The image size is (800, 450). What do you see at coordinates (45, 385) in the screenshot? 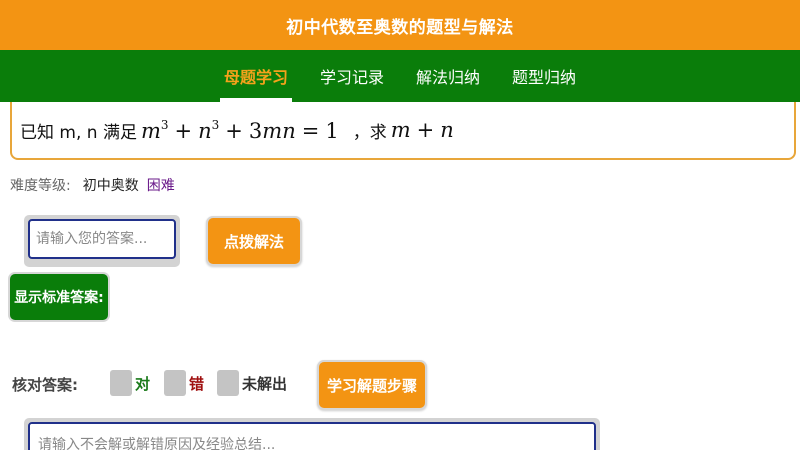
I see `check-answer-label: 核对答案:` at bounding box center [45, 385].